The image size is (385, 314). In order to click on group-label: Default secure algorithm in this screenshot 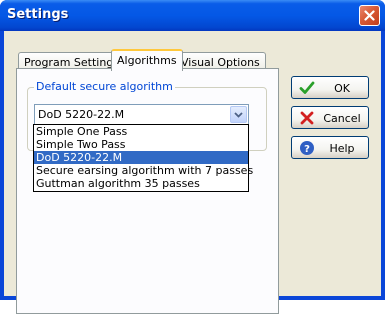, I will do `click(104, 86)`.